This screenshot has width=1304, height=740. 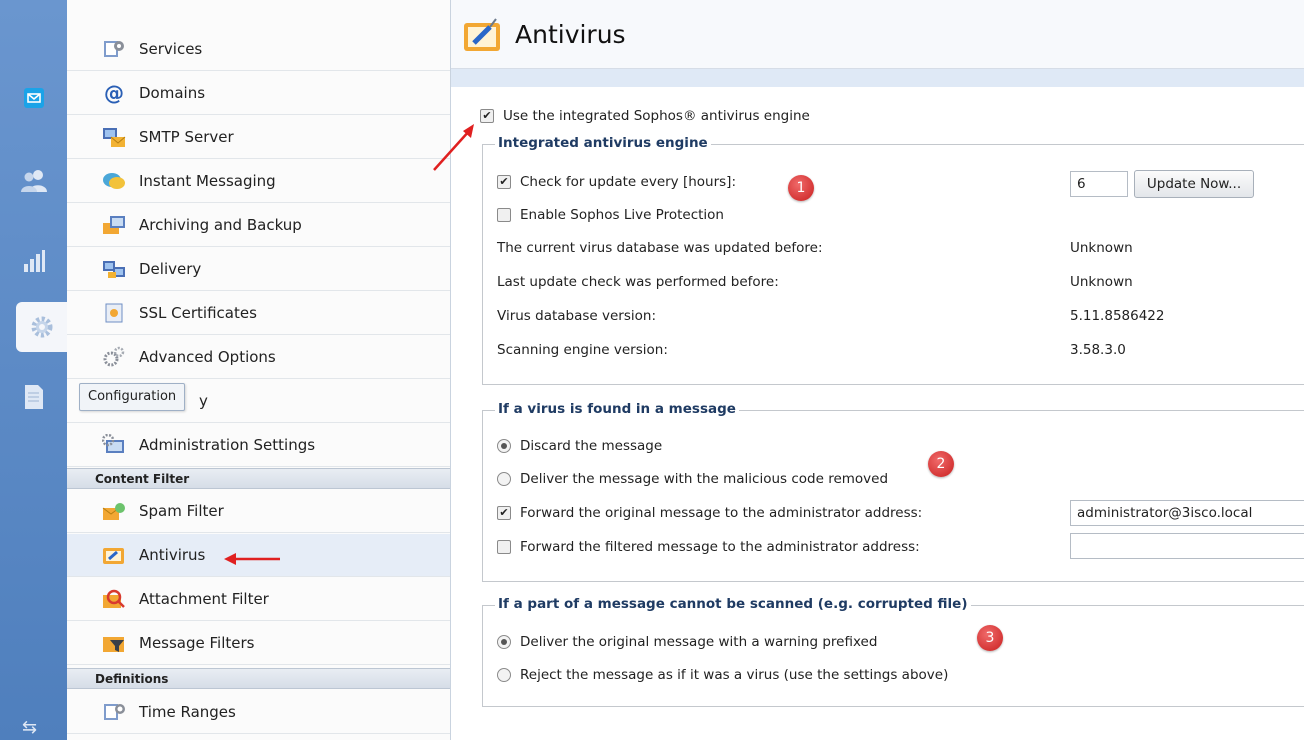 I want to click on page-header: Antivirus, so click(x=877, y=34).